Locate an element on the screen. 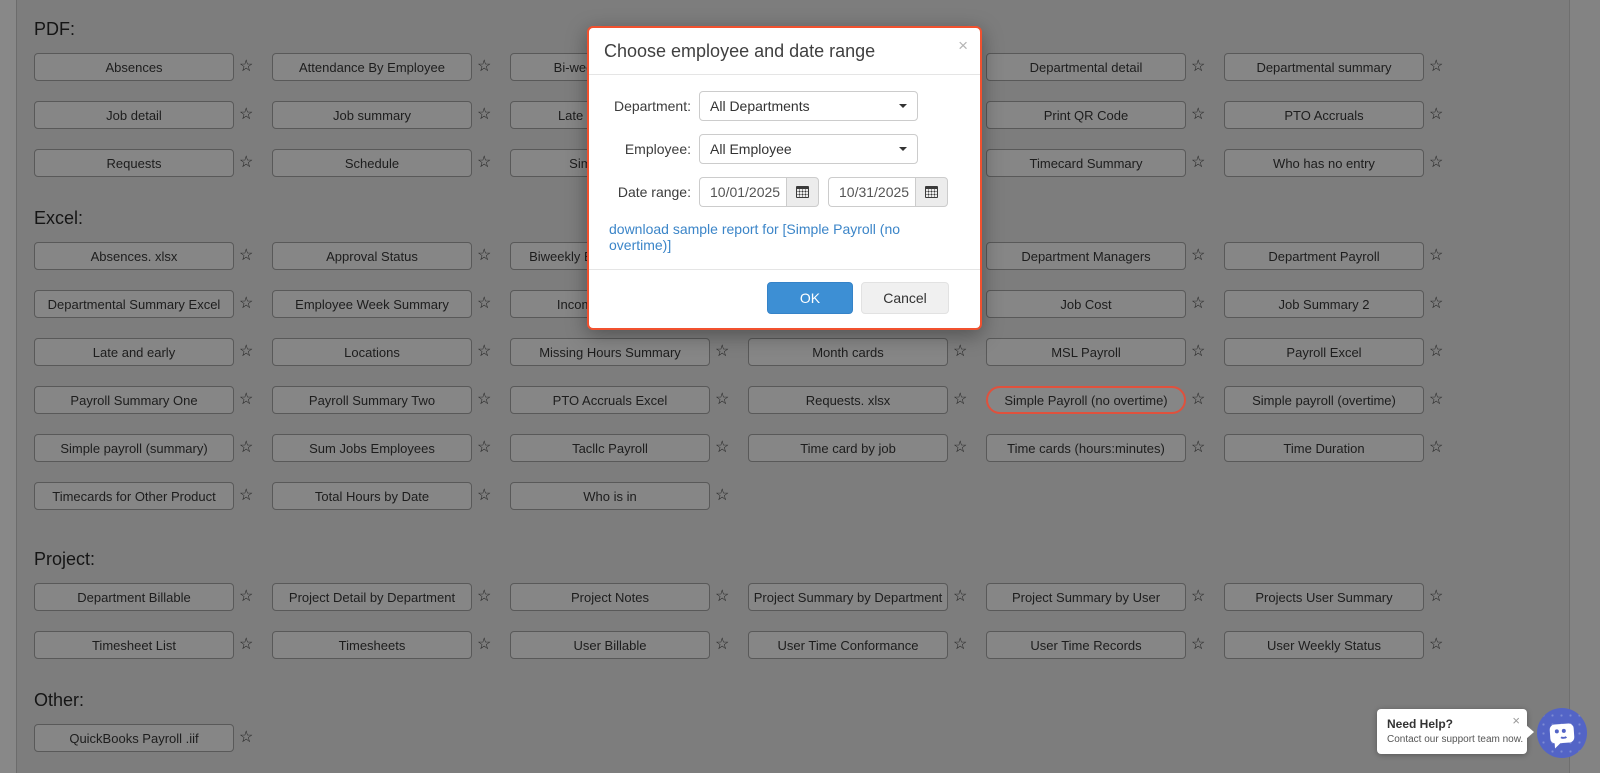 The width and height of the screenshot is (1600, 773). date-to-calendar-button is located at coordinates (931, 192).